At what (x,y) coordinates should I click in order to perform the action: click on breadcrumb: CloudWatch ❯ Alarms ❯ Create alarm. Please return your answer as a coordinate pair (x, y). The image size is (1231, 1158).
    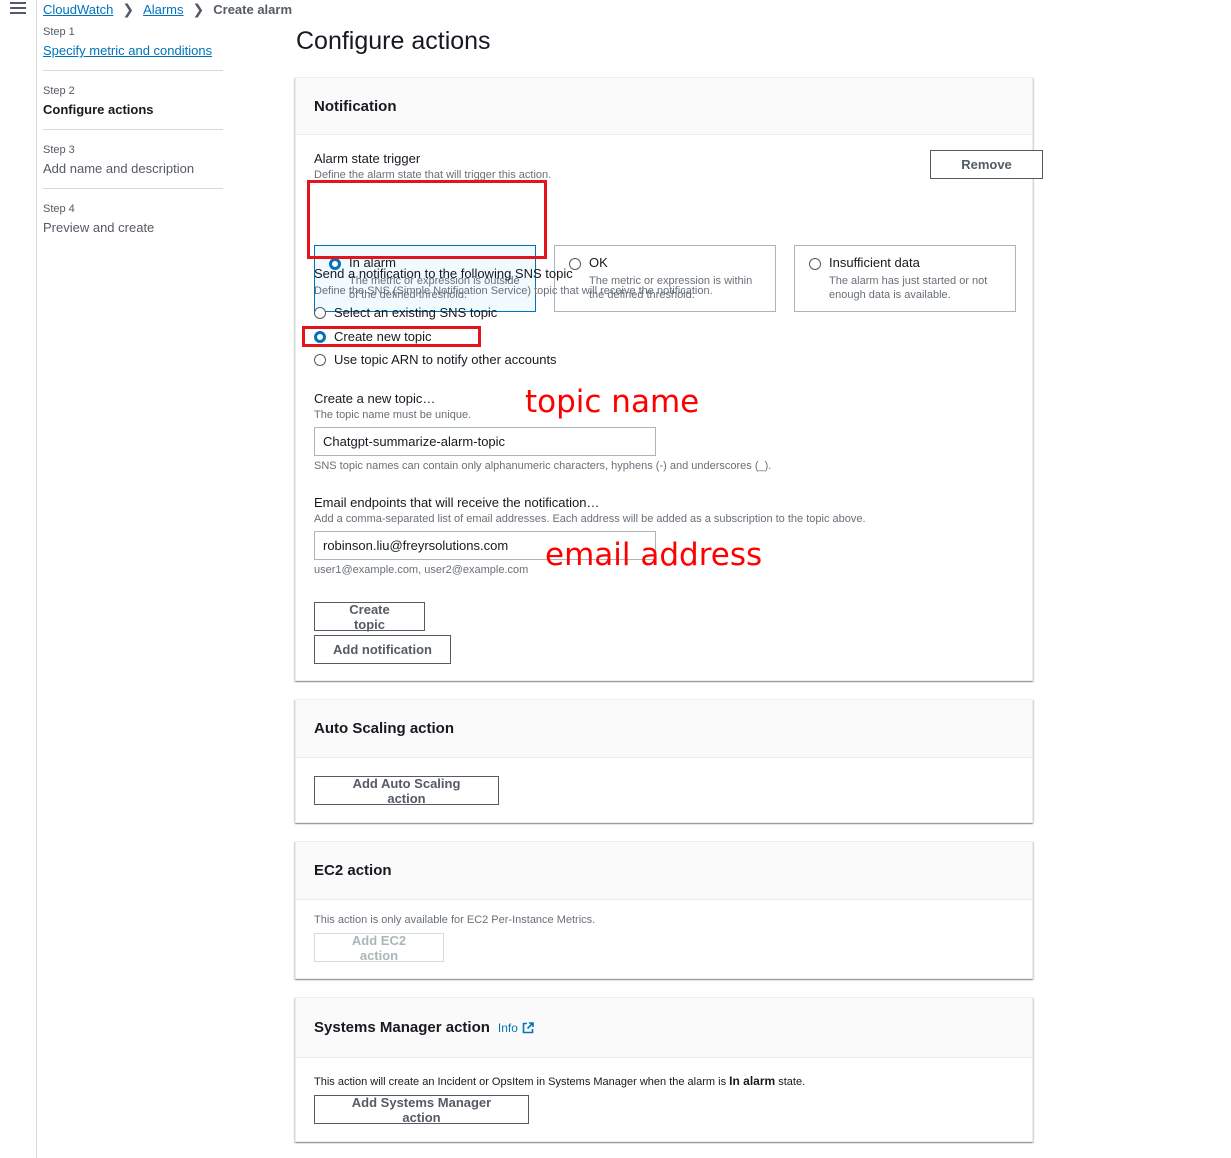
    Looking at the image, I should click on (167, 9).